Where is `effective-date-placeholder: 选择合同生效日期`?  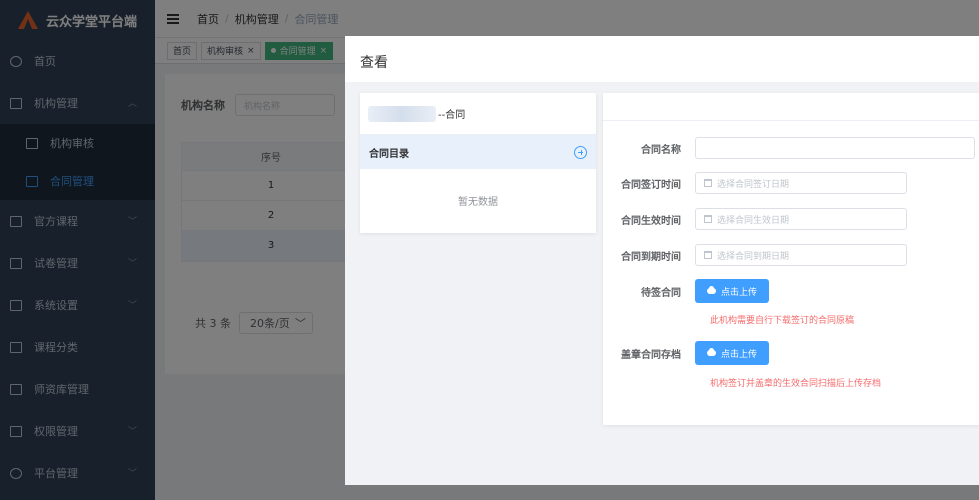 effective-date-placeholder: 选择合同生效日期 is located at coordinates (753, 220).